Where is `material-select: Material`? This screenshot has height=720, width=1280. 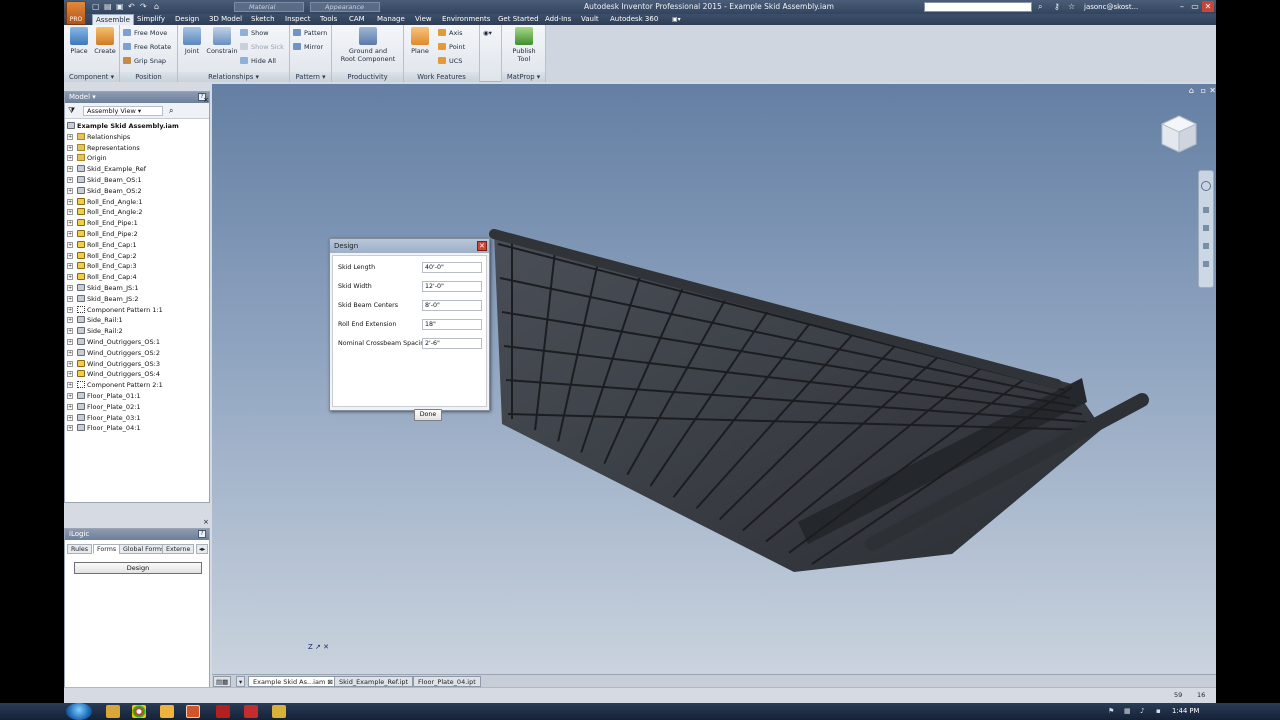
material-select: Material is located at coordinates (269, 7).